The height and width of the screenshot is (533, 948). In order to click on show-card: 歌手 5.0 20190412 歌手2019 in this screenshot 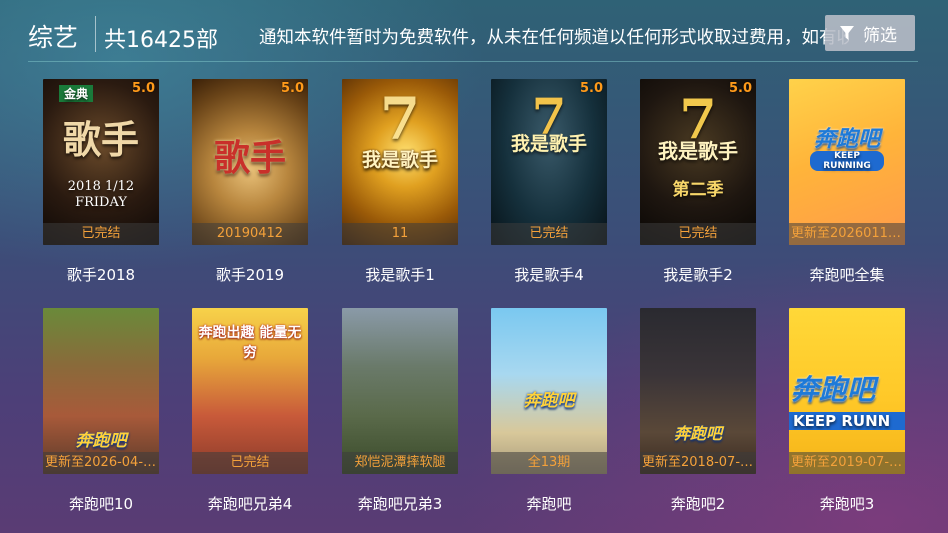, I will do `click(250, 182)`.